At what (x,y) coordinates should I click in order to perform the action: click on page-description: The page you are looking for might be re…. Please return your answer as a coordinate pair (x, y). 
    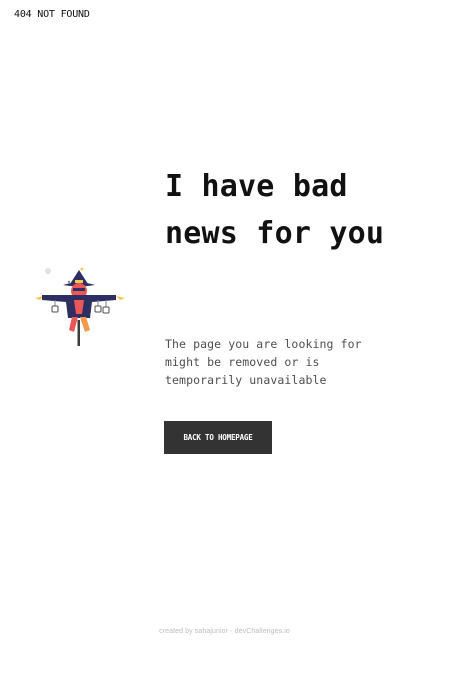
    Looking at the image, I should click on (263, 362).